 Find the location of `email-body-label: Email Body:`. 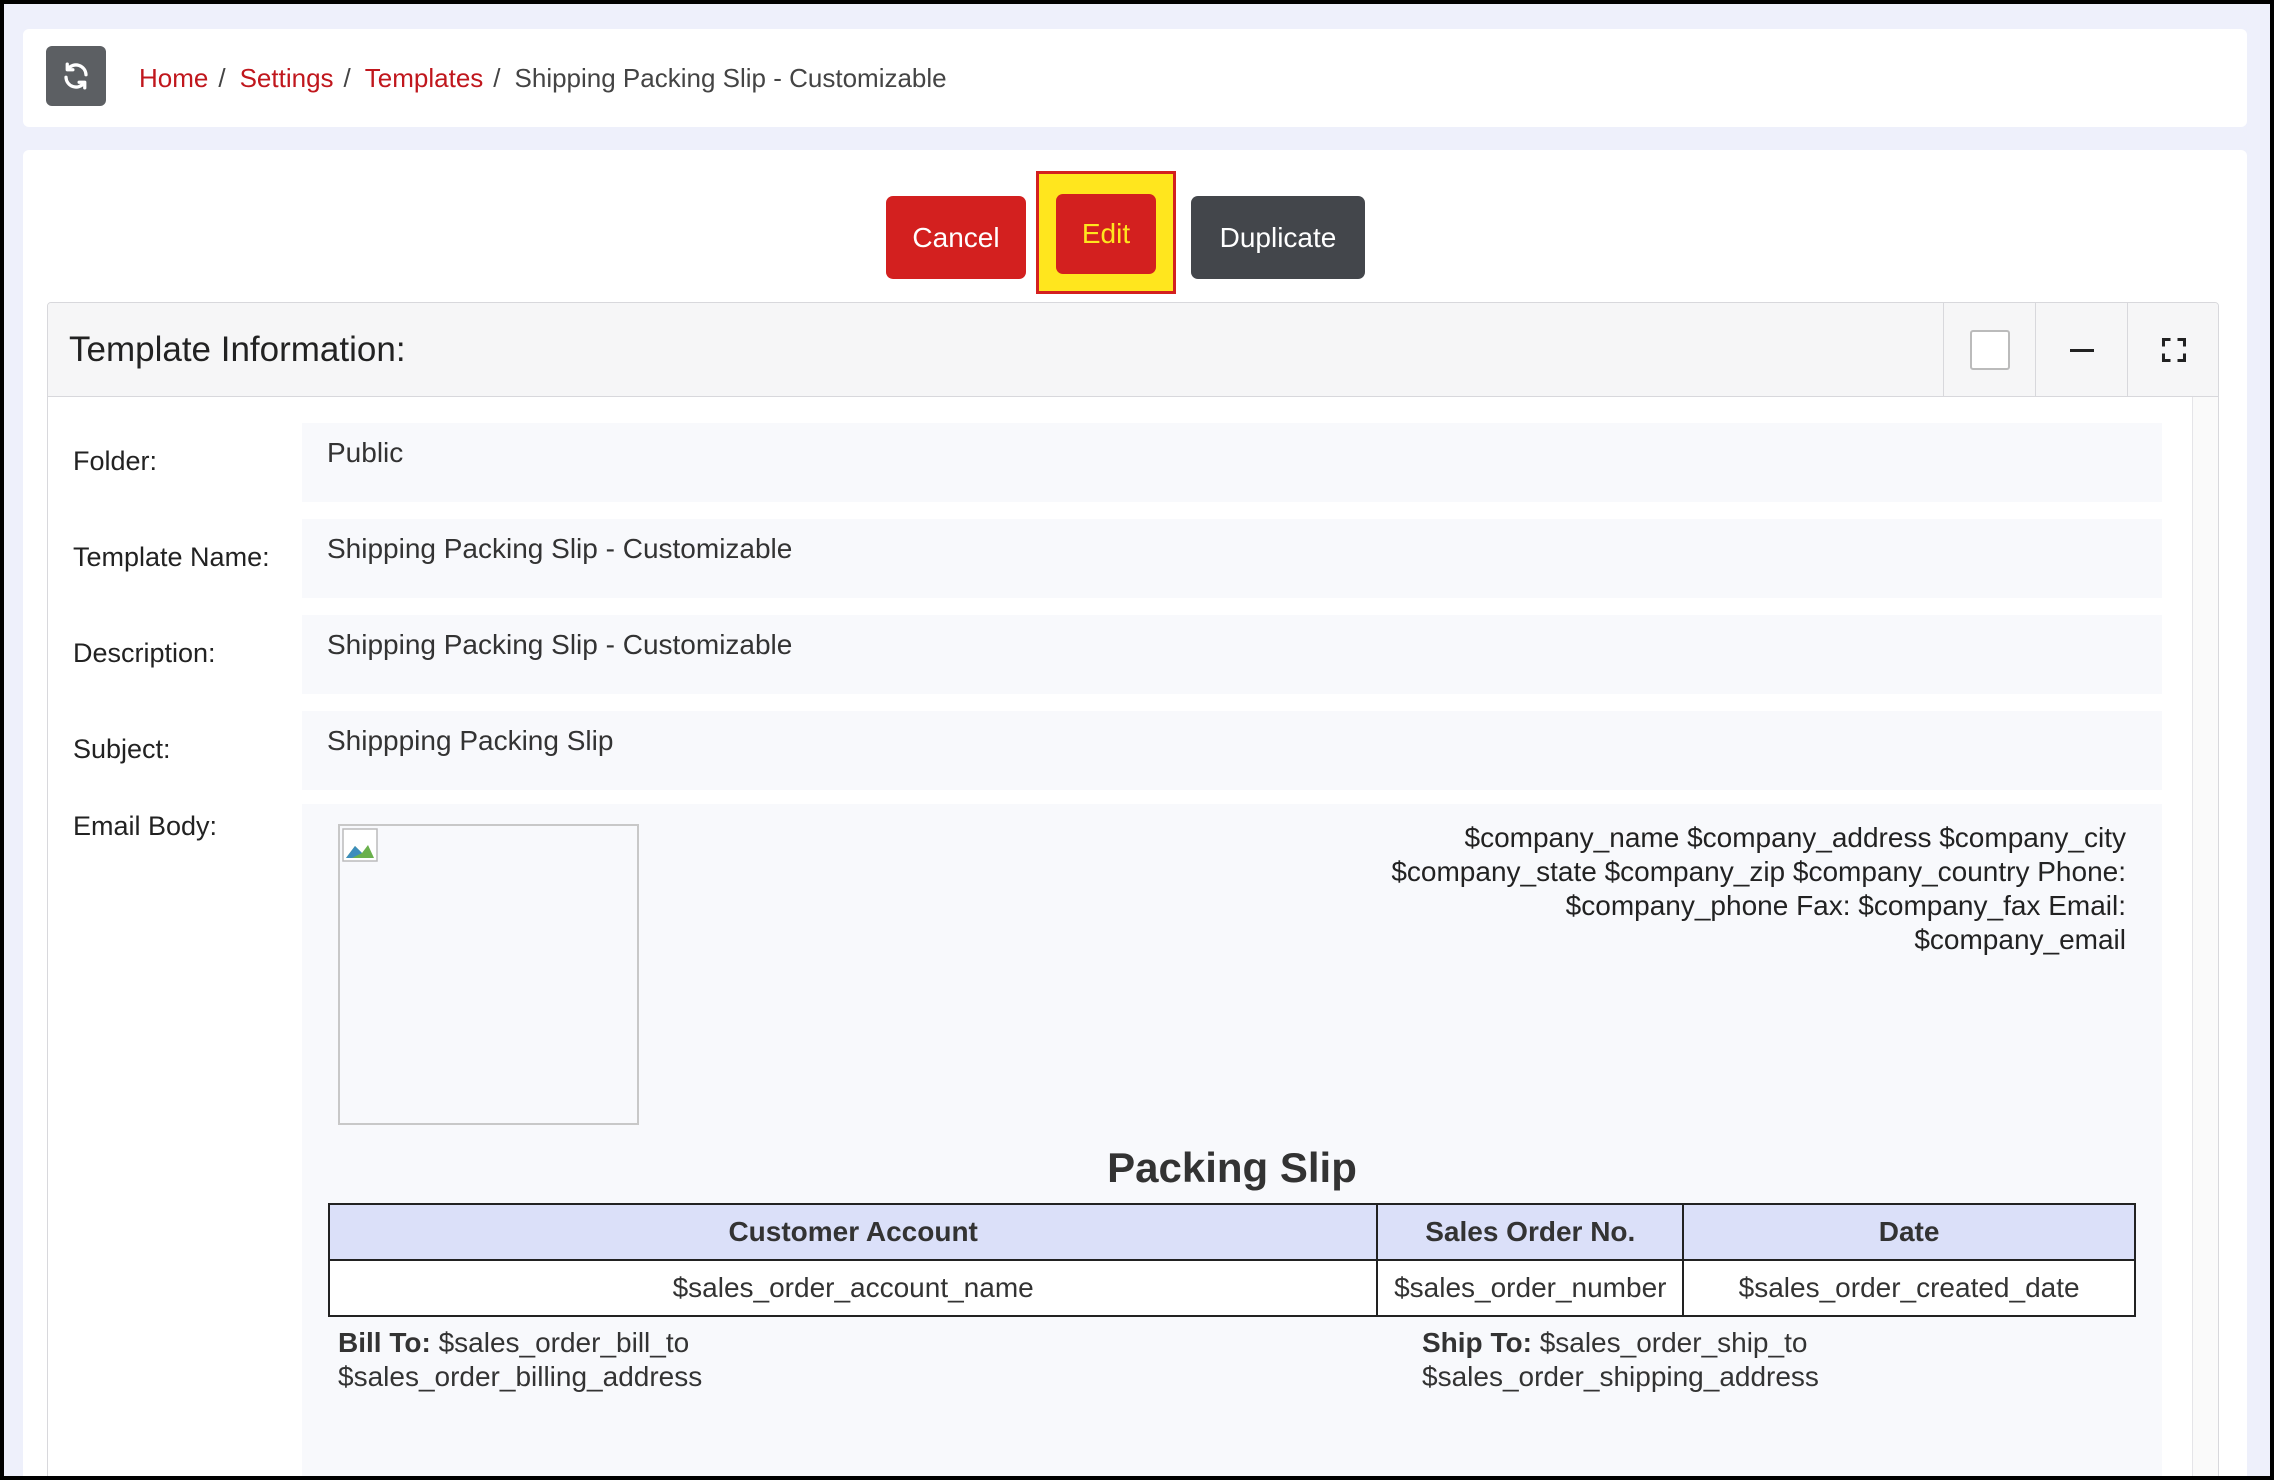

email-body-label: Email Body: is located at coordinates (145, 826).